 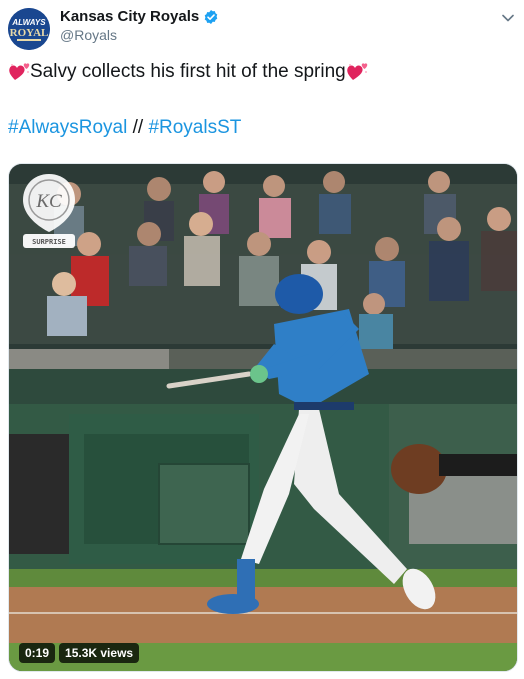 What do you see at coordinates (211, 17) in the screenshot?
I see `verified-icon` at bounding box center [211, 17].